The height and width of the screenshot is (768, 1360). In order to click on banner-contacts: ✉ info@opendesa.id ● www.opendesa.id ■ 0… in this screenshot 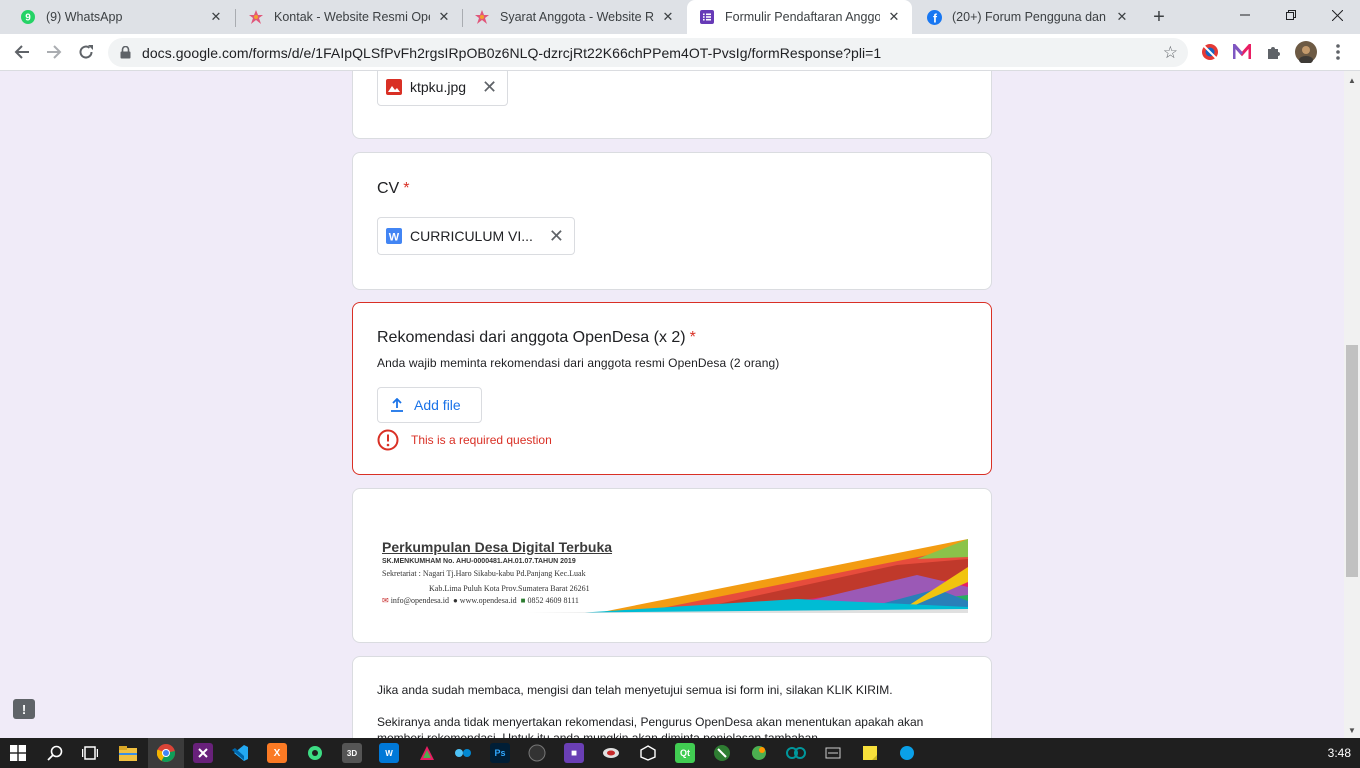, I will do `click(480, 600)`.